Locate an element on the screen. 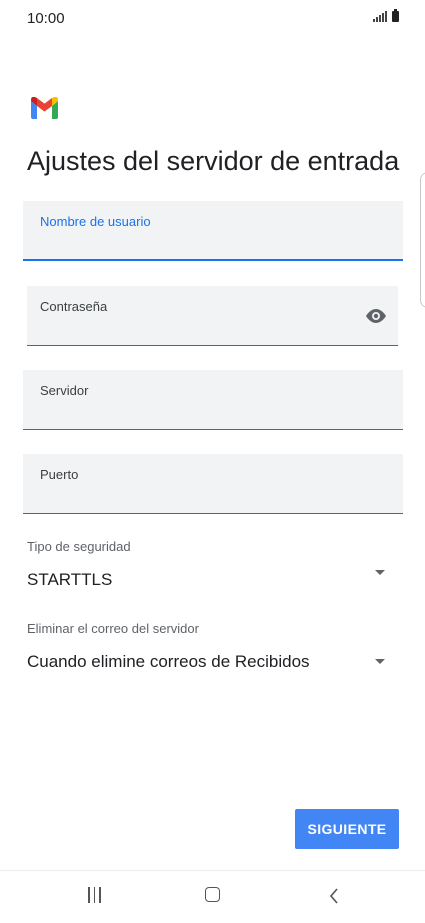 The height and width of the screenshot is (923, 425). scroll-handle is located at coordinates (422, 240).